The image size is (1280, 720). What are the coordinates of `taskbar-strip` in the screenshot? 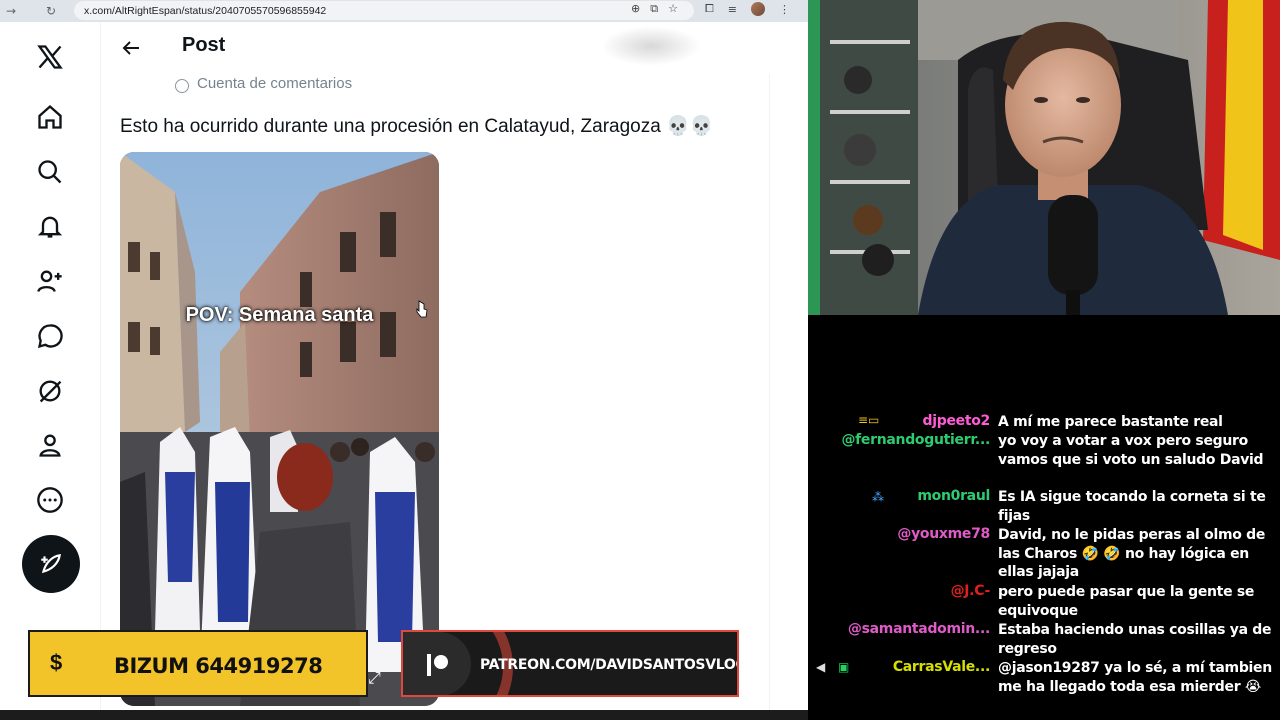 It's located at (404, 715).